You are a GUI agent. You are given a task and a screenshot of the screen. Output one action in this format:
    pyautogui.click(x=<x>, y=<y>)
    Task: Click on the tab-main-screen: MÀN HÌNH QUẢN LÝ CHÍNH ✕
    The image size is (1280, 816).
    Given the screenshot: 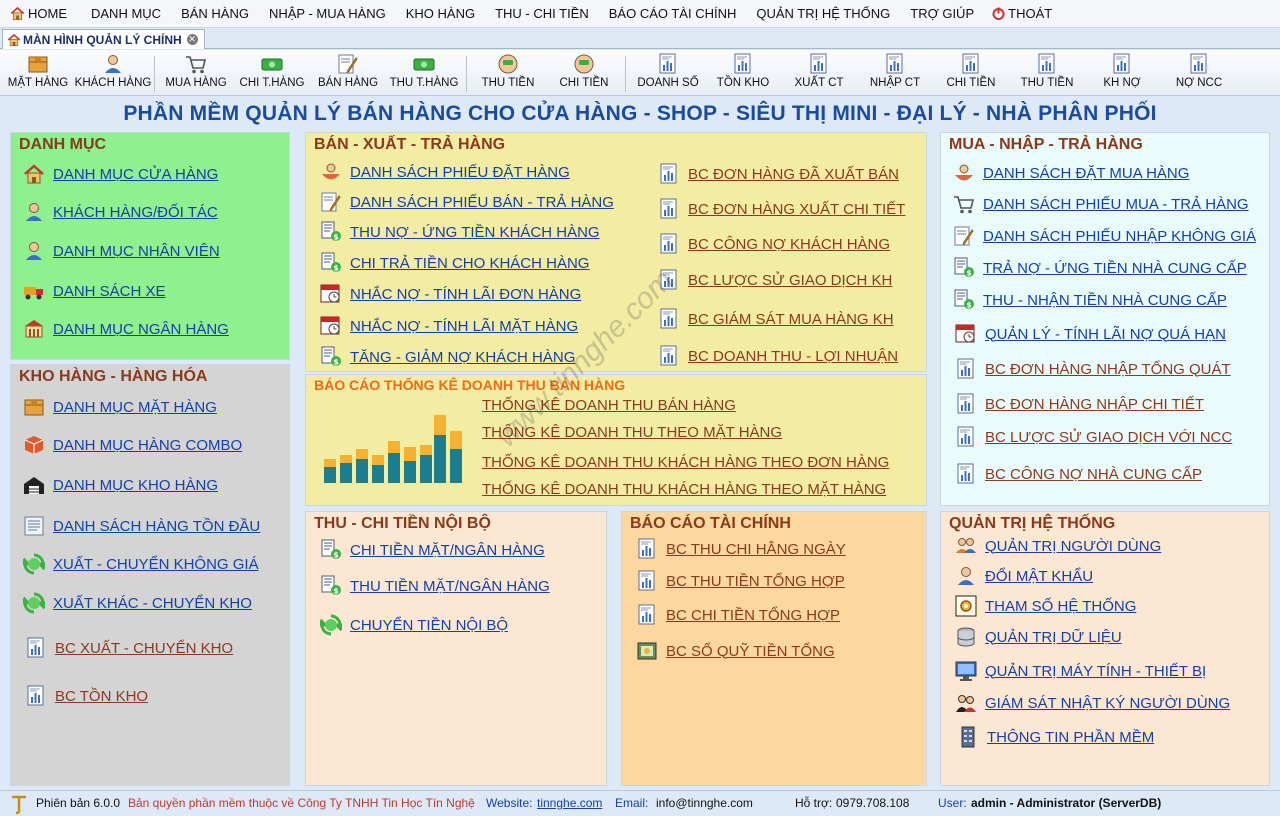 What is the action you would take?
    pyautogui.click(x=103, y=39)
    